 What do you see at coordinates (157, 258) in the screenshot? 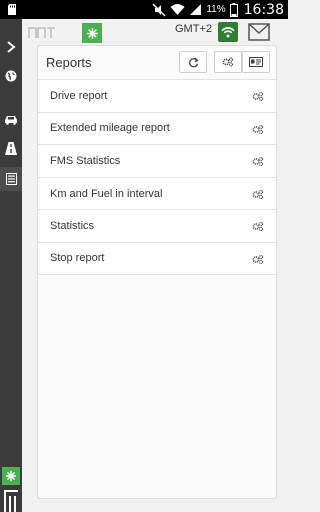
I see `report-item-stop: Stop report` at bounding box center [157, 258].